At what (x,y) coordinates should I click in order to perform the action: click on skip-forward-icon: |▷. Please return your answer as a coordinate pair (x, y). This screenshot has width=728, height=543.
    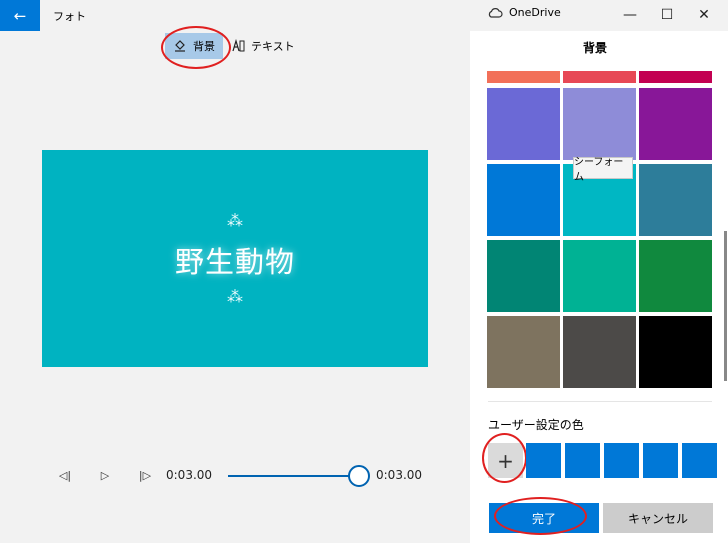
    Looking at the image, I should click on (145, 475).